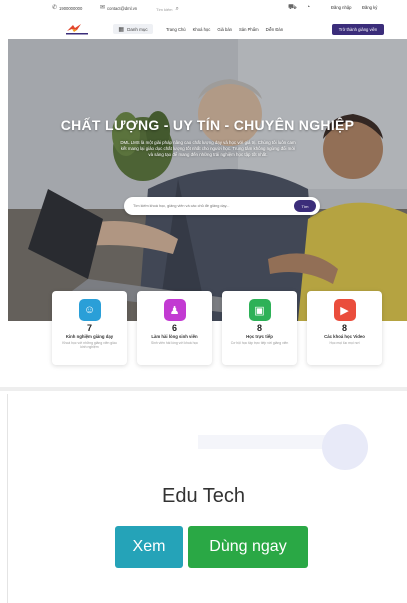 Image resolution: width=407 pixels, height=603 pixels. I want to click on nav-link-pricing: Giá bán, so click(224, 29).